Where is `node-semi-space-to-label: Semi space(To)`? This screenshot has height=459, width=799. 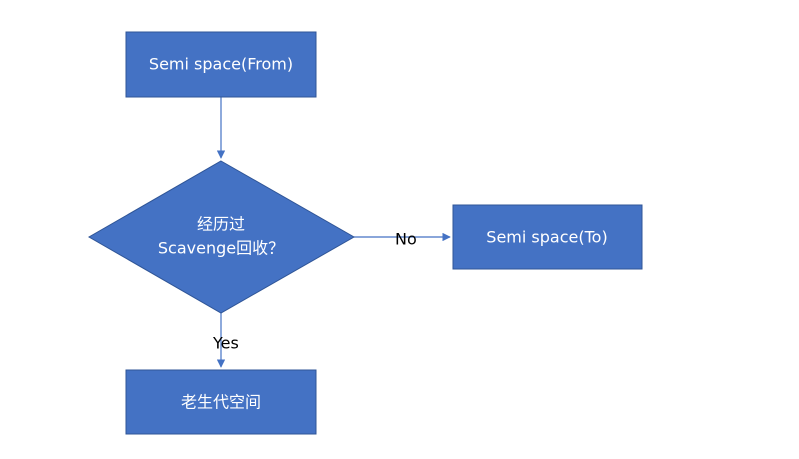
node-semi-space-to-label: Semi space(To) is located at coordinates (546, 237).